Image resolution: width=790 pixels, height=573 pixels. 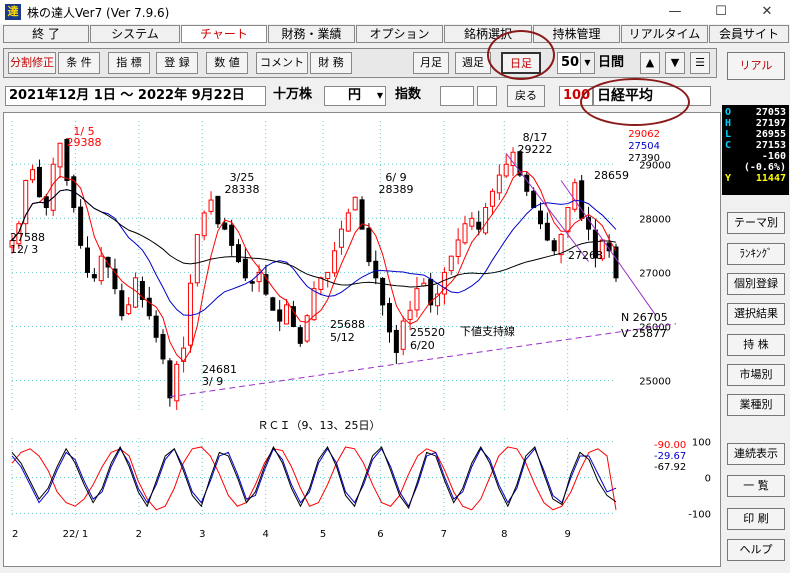 I want to click on app-logo-icon: 達, so click(x=13, y=12).